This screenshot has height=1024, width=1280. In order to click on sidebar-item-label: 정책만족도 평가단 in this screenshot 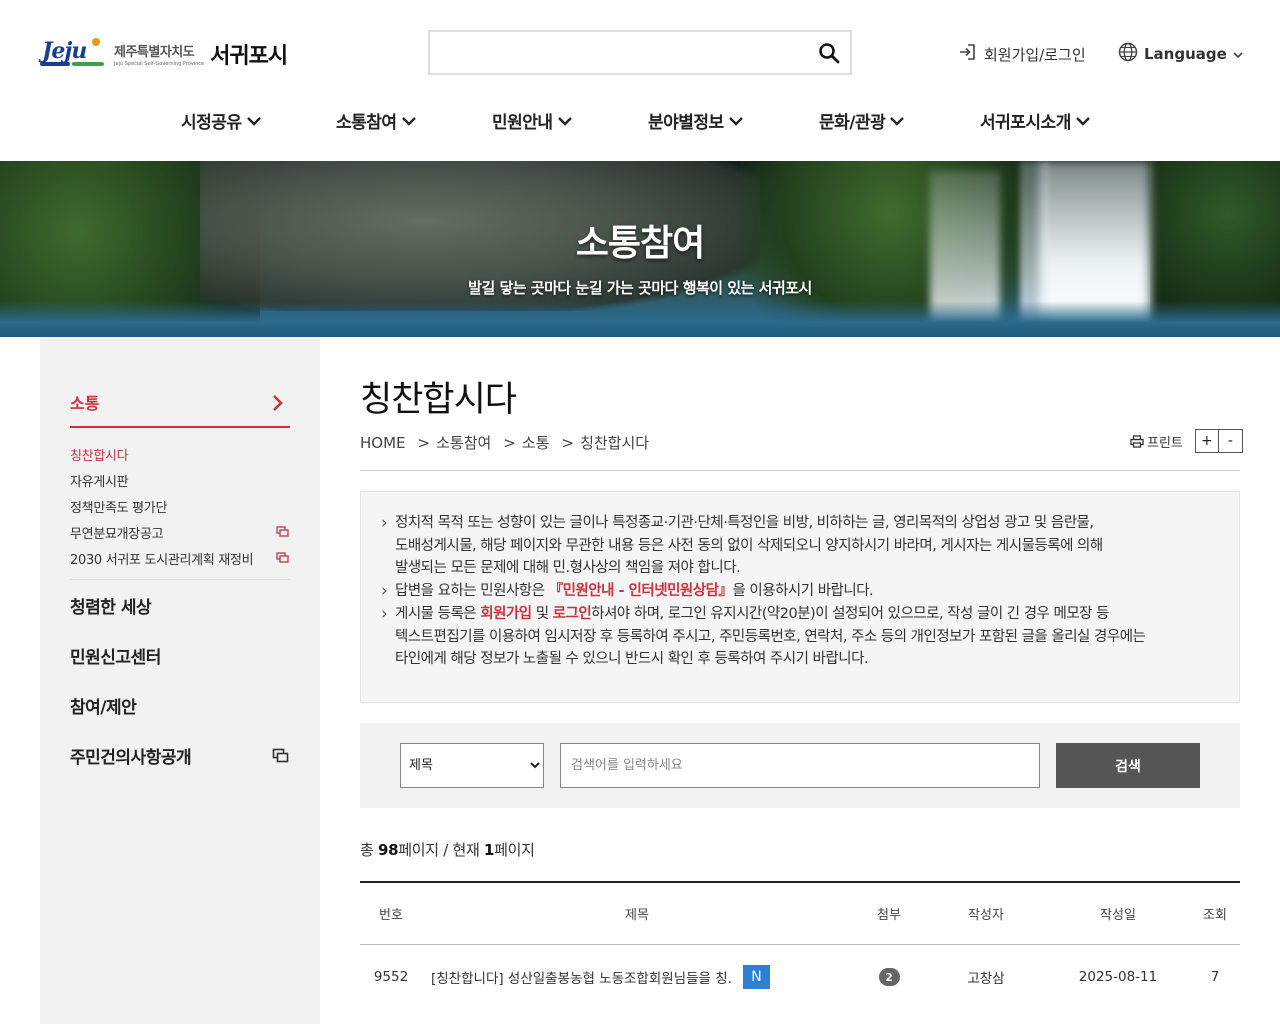, I will do `click(119, 508)`.